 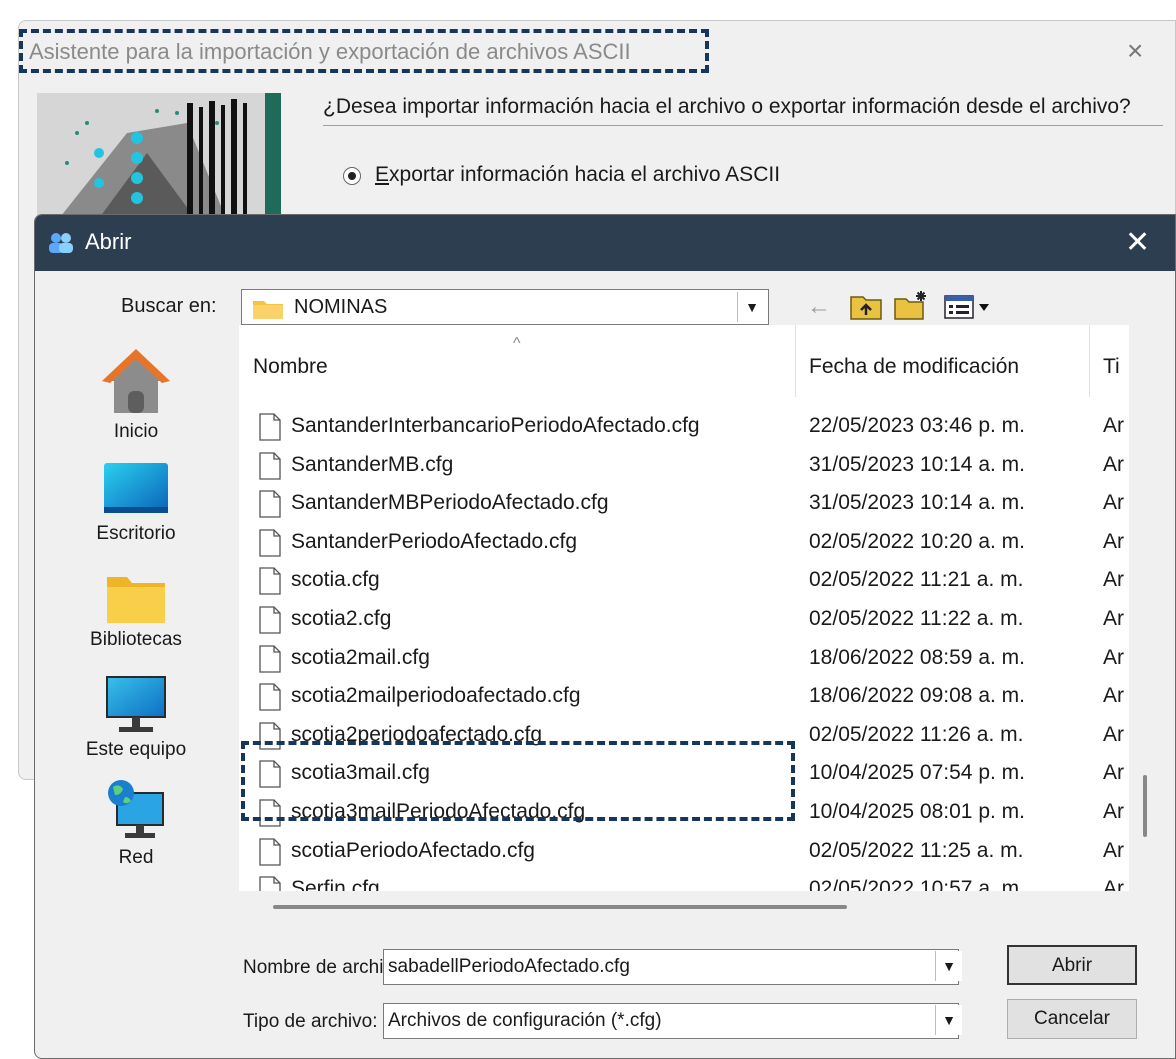 I want to click on file-name: scotia.cfg, so click(x=335, y=580).